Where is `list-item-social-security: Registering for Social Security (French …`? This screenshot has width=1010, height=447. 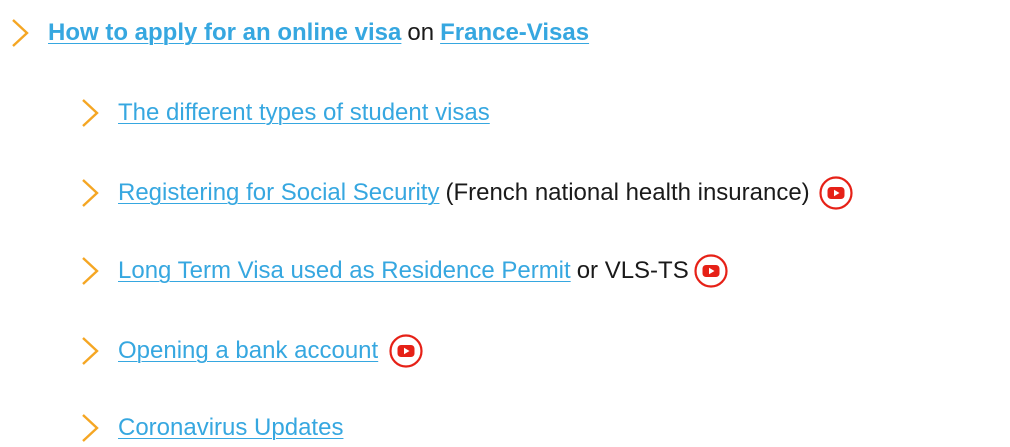
list-item-social-security: Registering for Social Security (French … is located at coordinates (467, 193).